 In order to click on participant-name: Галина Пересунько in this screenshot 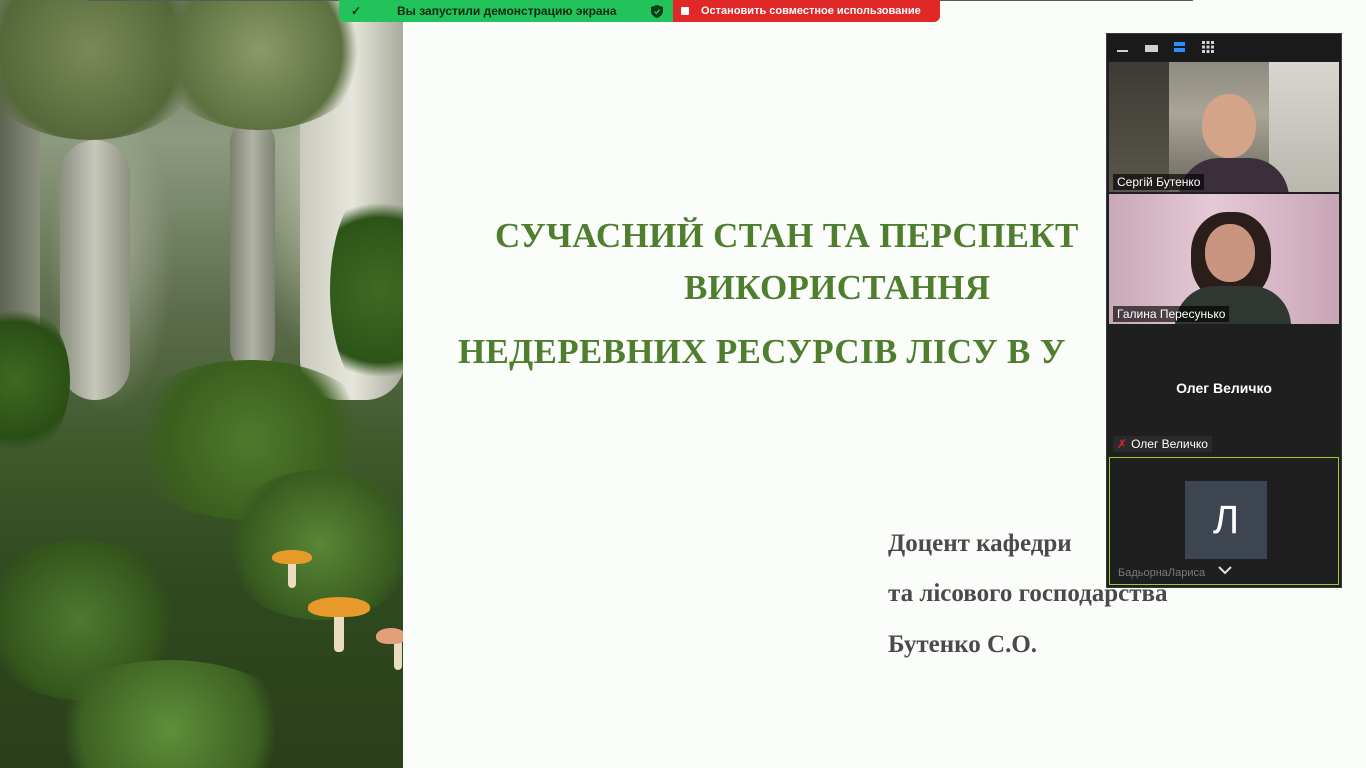, I will do `click(1171, 314)`.